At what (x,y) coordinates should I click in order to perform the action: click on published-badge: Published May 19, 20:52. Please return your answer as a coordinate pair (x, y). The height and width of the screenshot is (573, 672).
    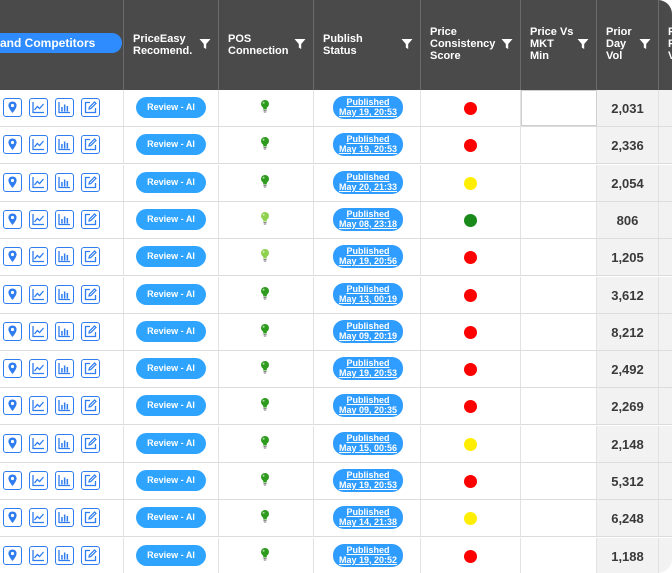
    Looking at the image, I should click on (368, 555).